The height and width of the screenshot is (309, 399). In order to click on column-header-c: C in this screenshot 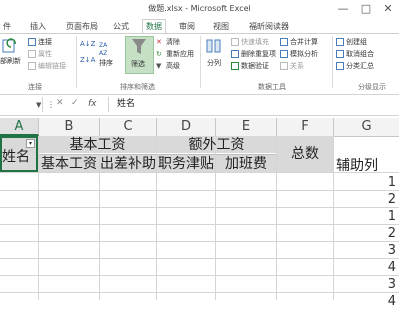, I will do `click(128, 127)`.